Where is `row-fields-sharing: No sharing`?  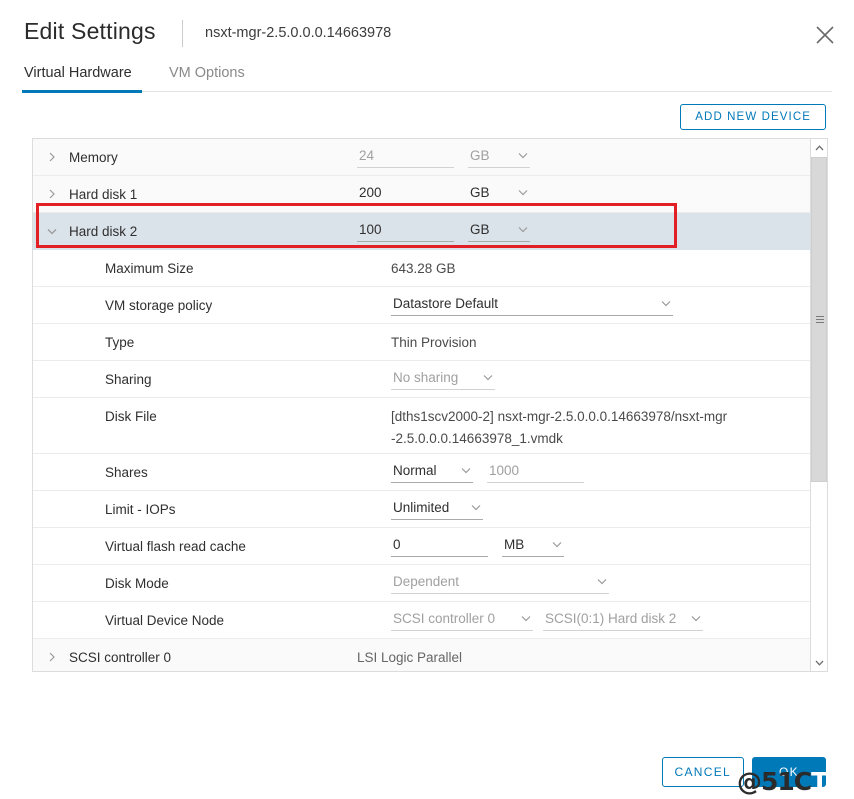
row-fields-sharing: No sharing is located at coordinates (601, 379).